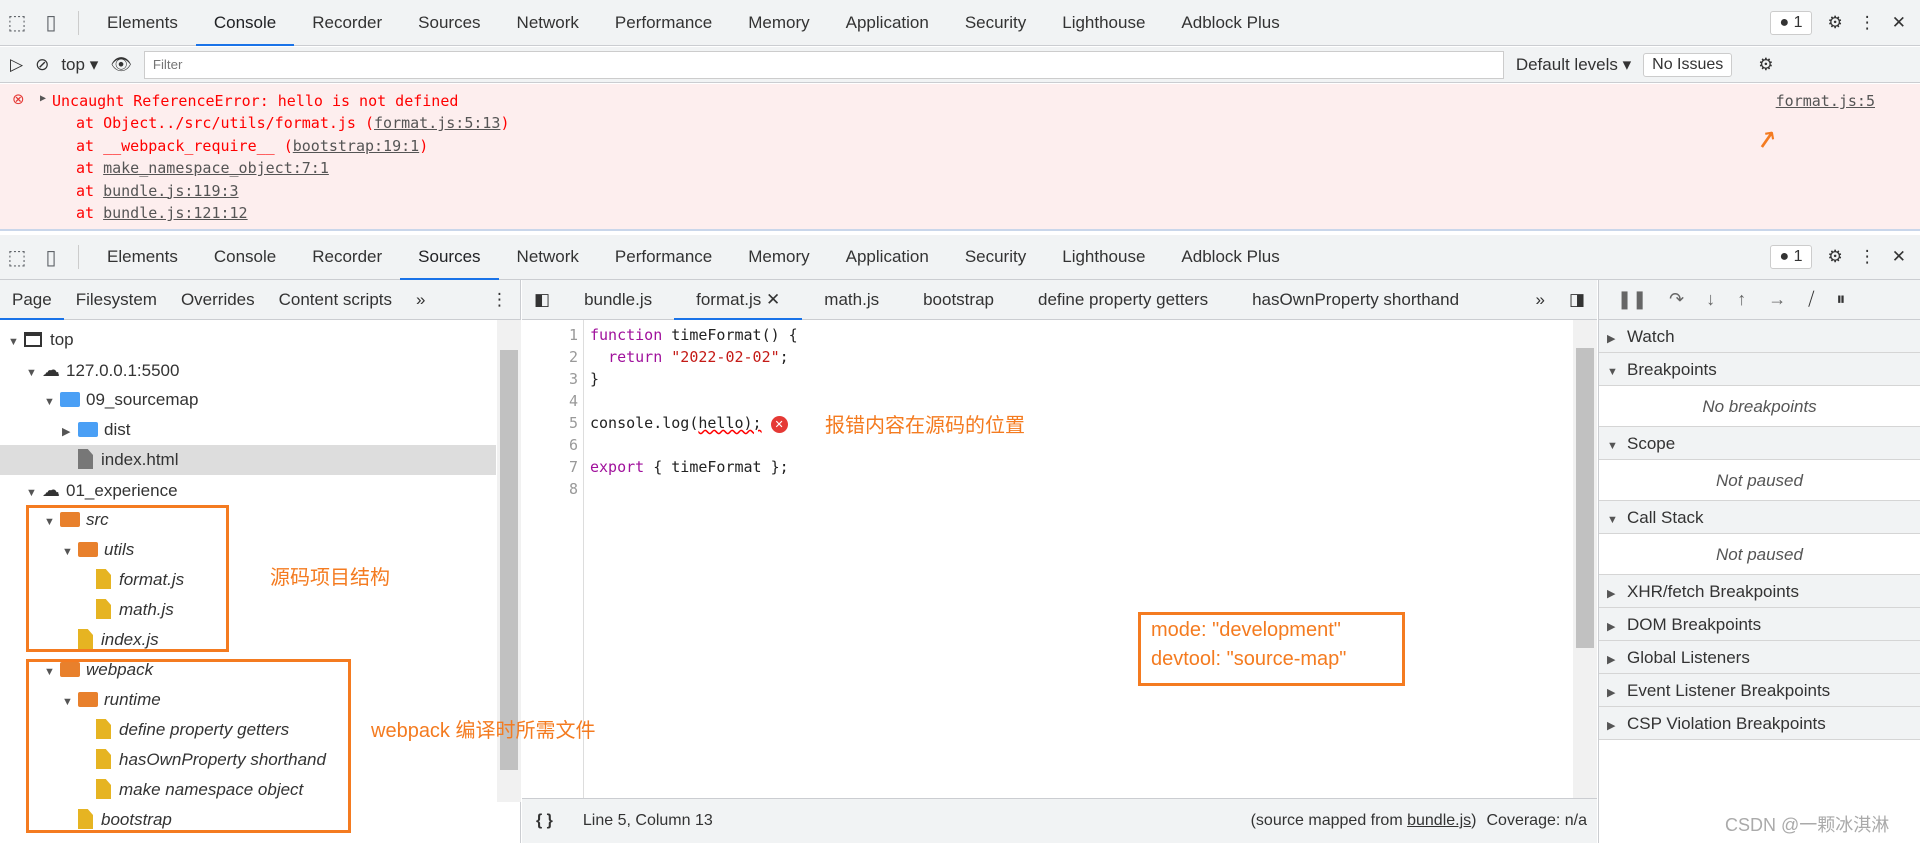  What do you see at coordinates (1759, 723) in the screenshot?
I see `debugger-section: ▶ CSP Violation Breakpoints` at bounding box center [1759, 723].